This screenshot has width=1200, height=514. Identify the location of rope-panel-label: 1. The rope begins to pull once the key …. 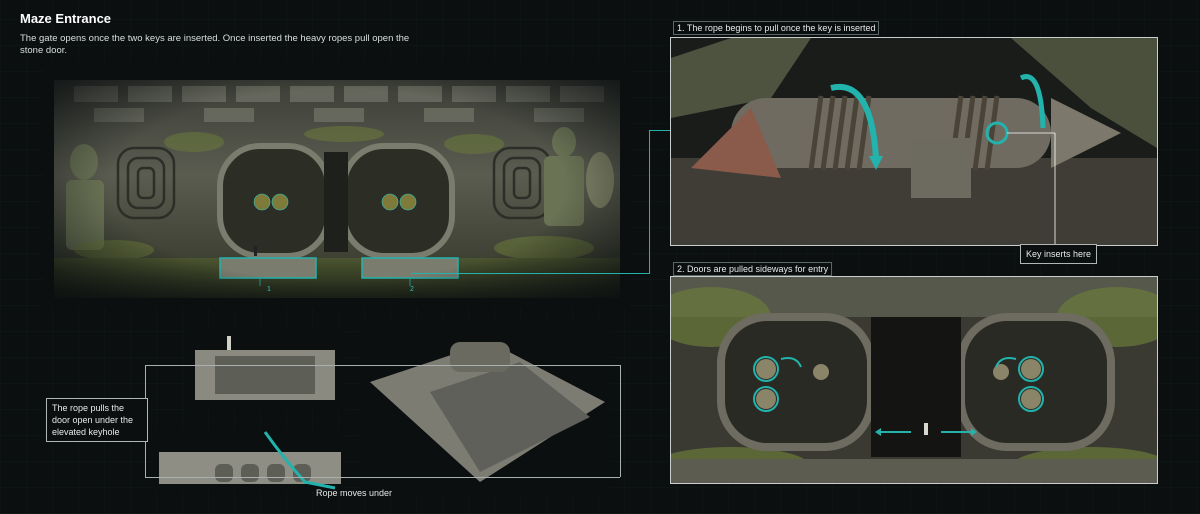
(776, 28).